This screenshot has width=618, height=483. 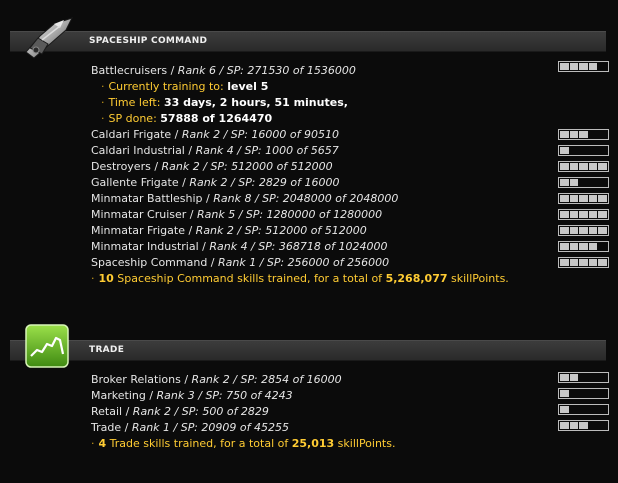 What do you see at coordinates (134, 118) in the screenshot?
I see `training-sp-done-label: SP done:` at bounding box center [134, 118].